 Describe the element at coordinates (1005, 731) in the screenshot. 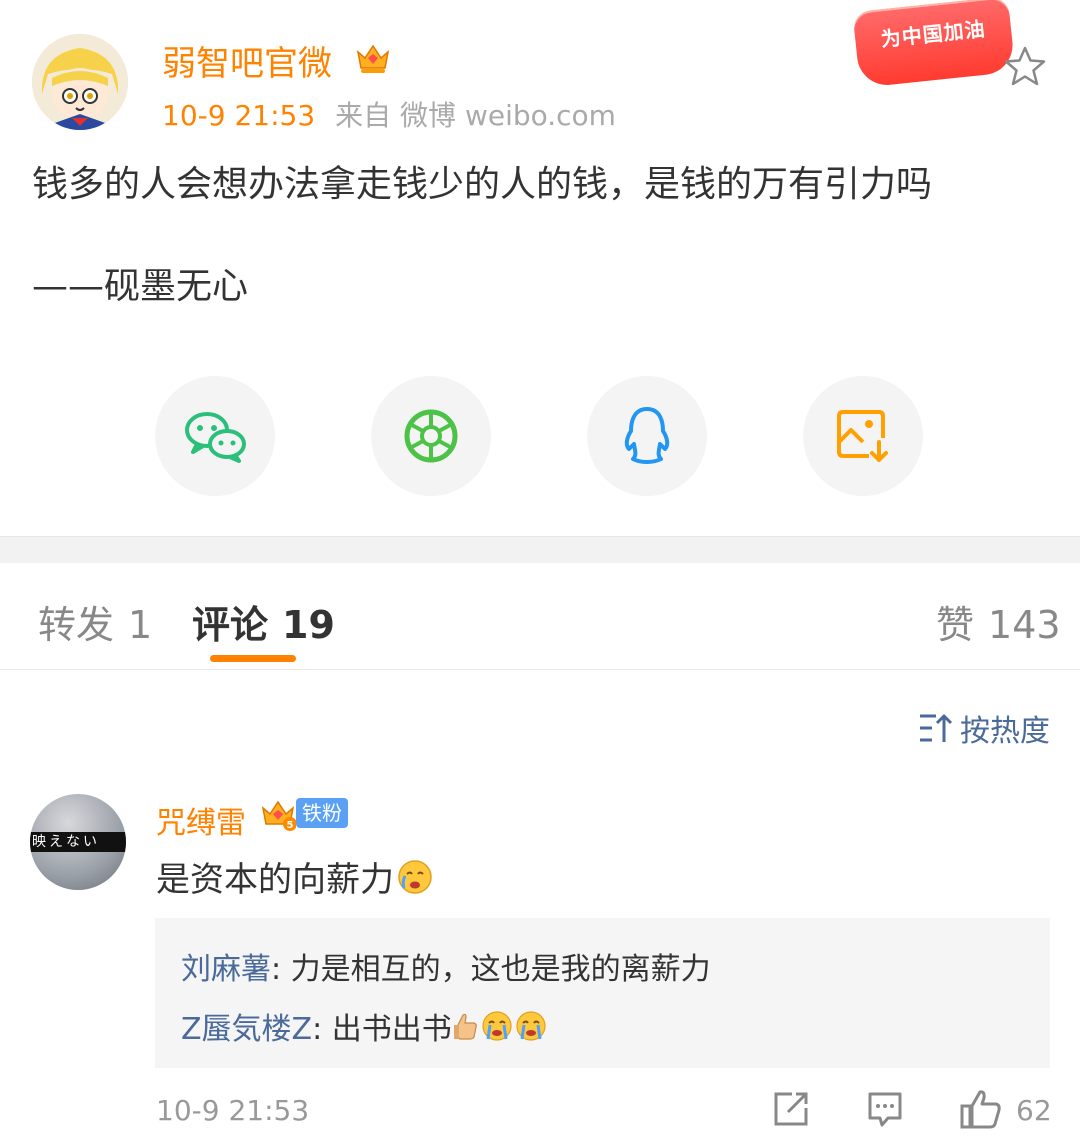

I see `sort-label: 按热度` at that location.